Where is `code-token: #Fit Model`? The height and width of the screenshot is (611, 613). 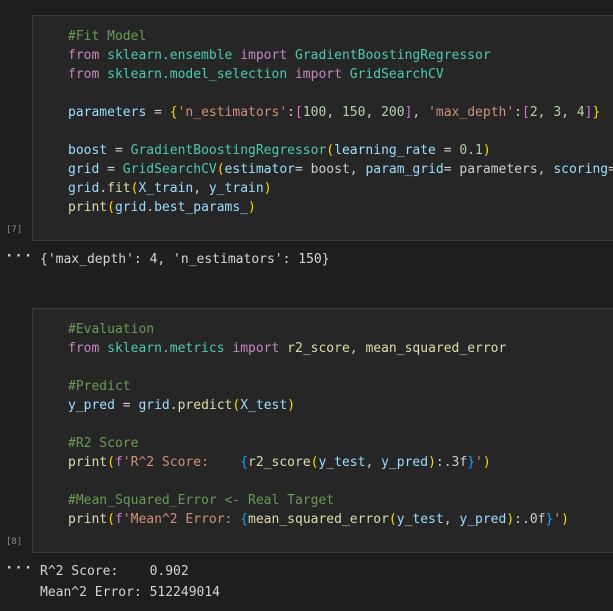 code-token: #Fit Model is located at coordinates (107, 36).